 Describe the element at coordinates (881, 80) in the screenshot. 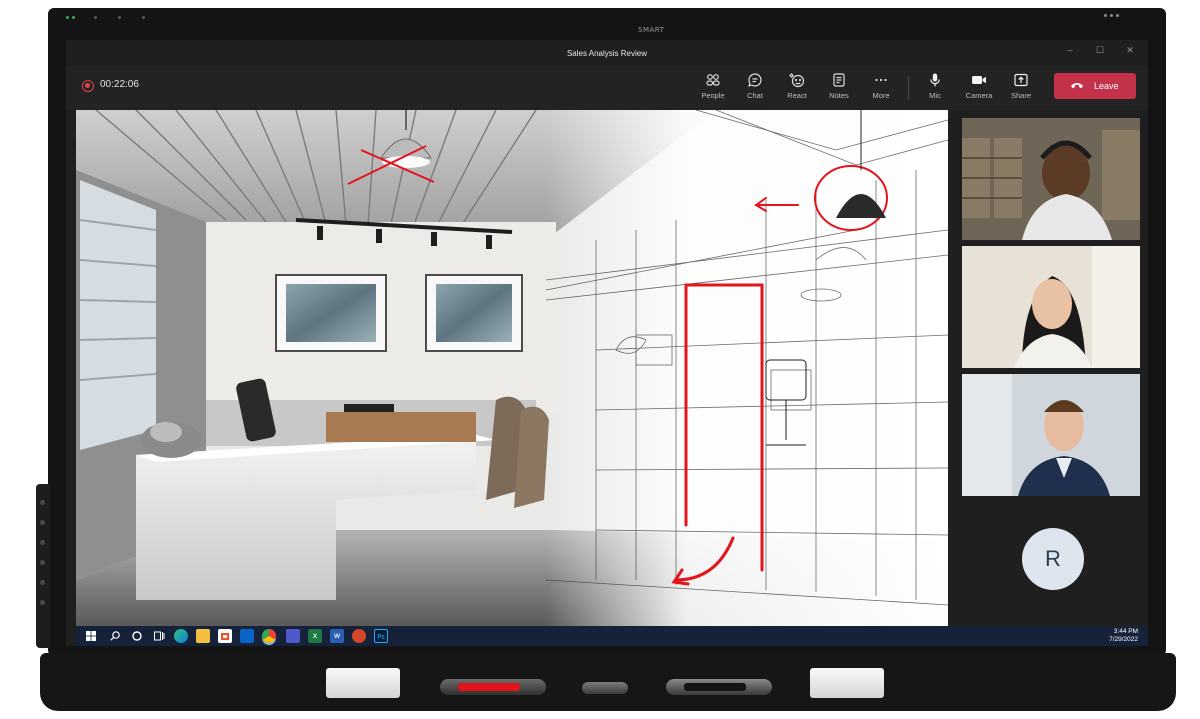

I see `more-icon` at that location.